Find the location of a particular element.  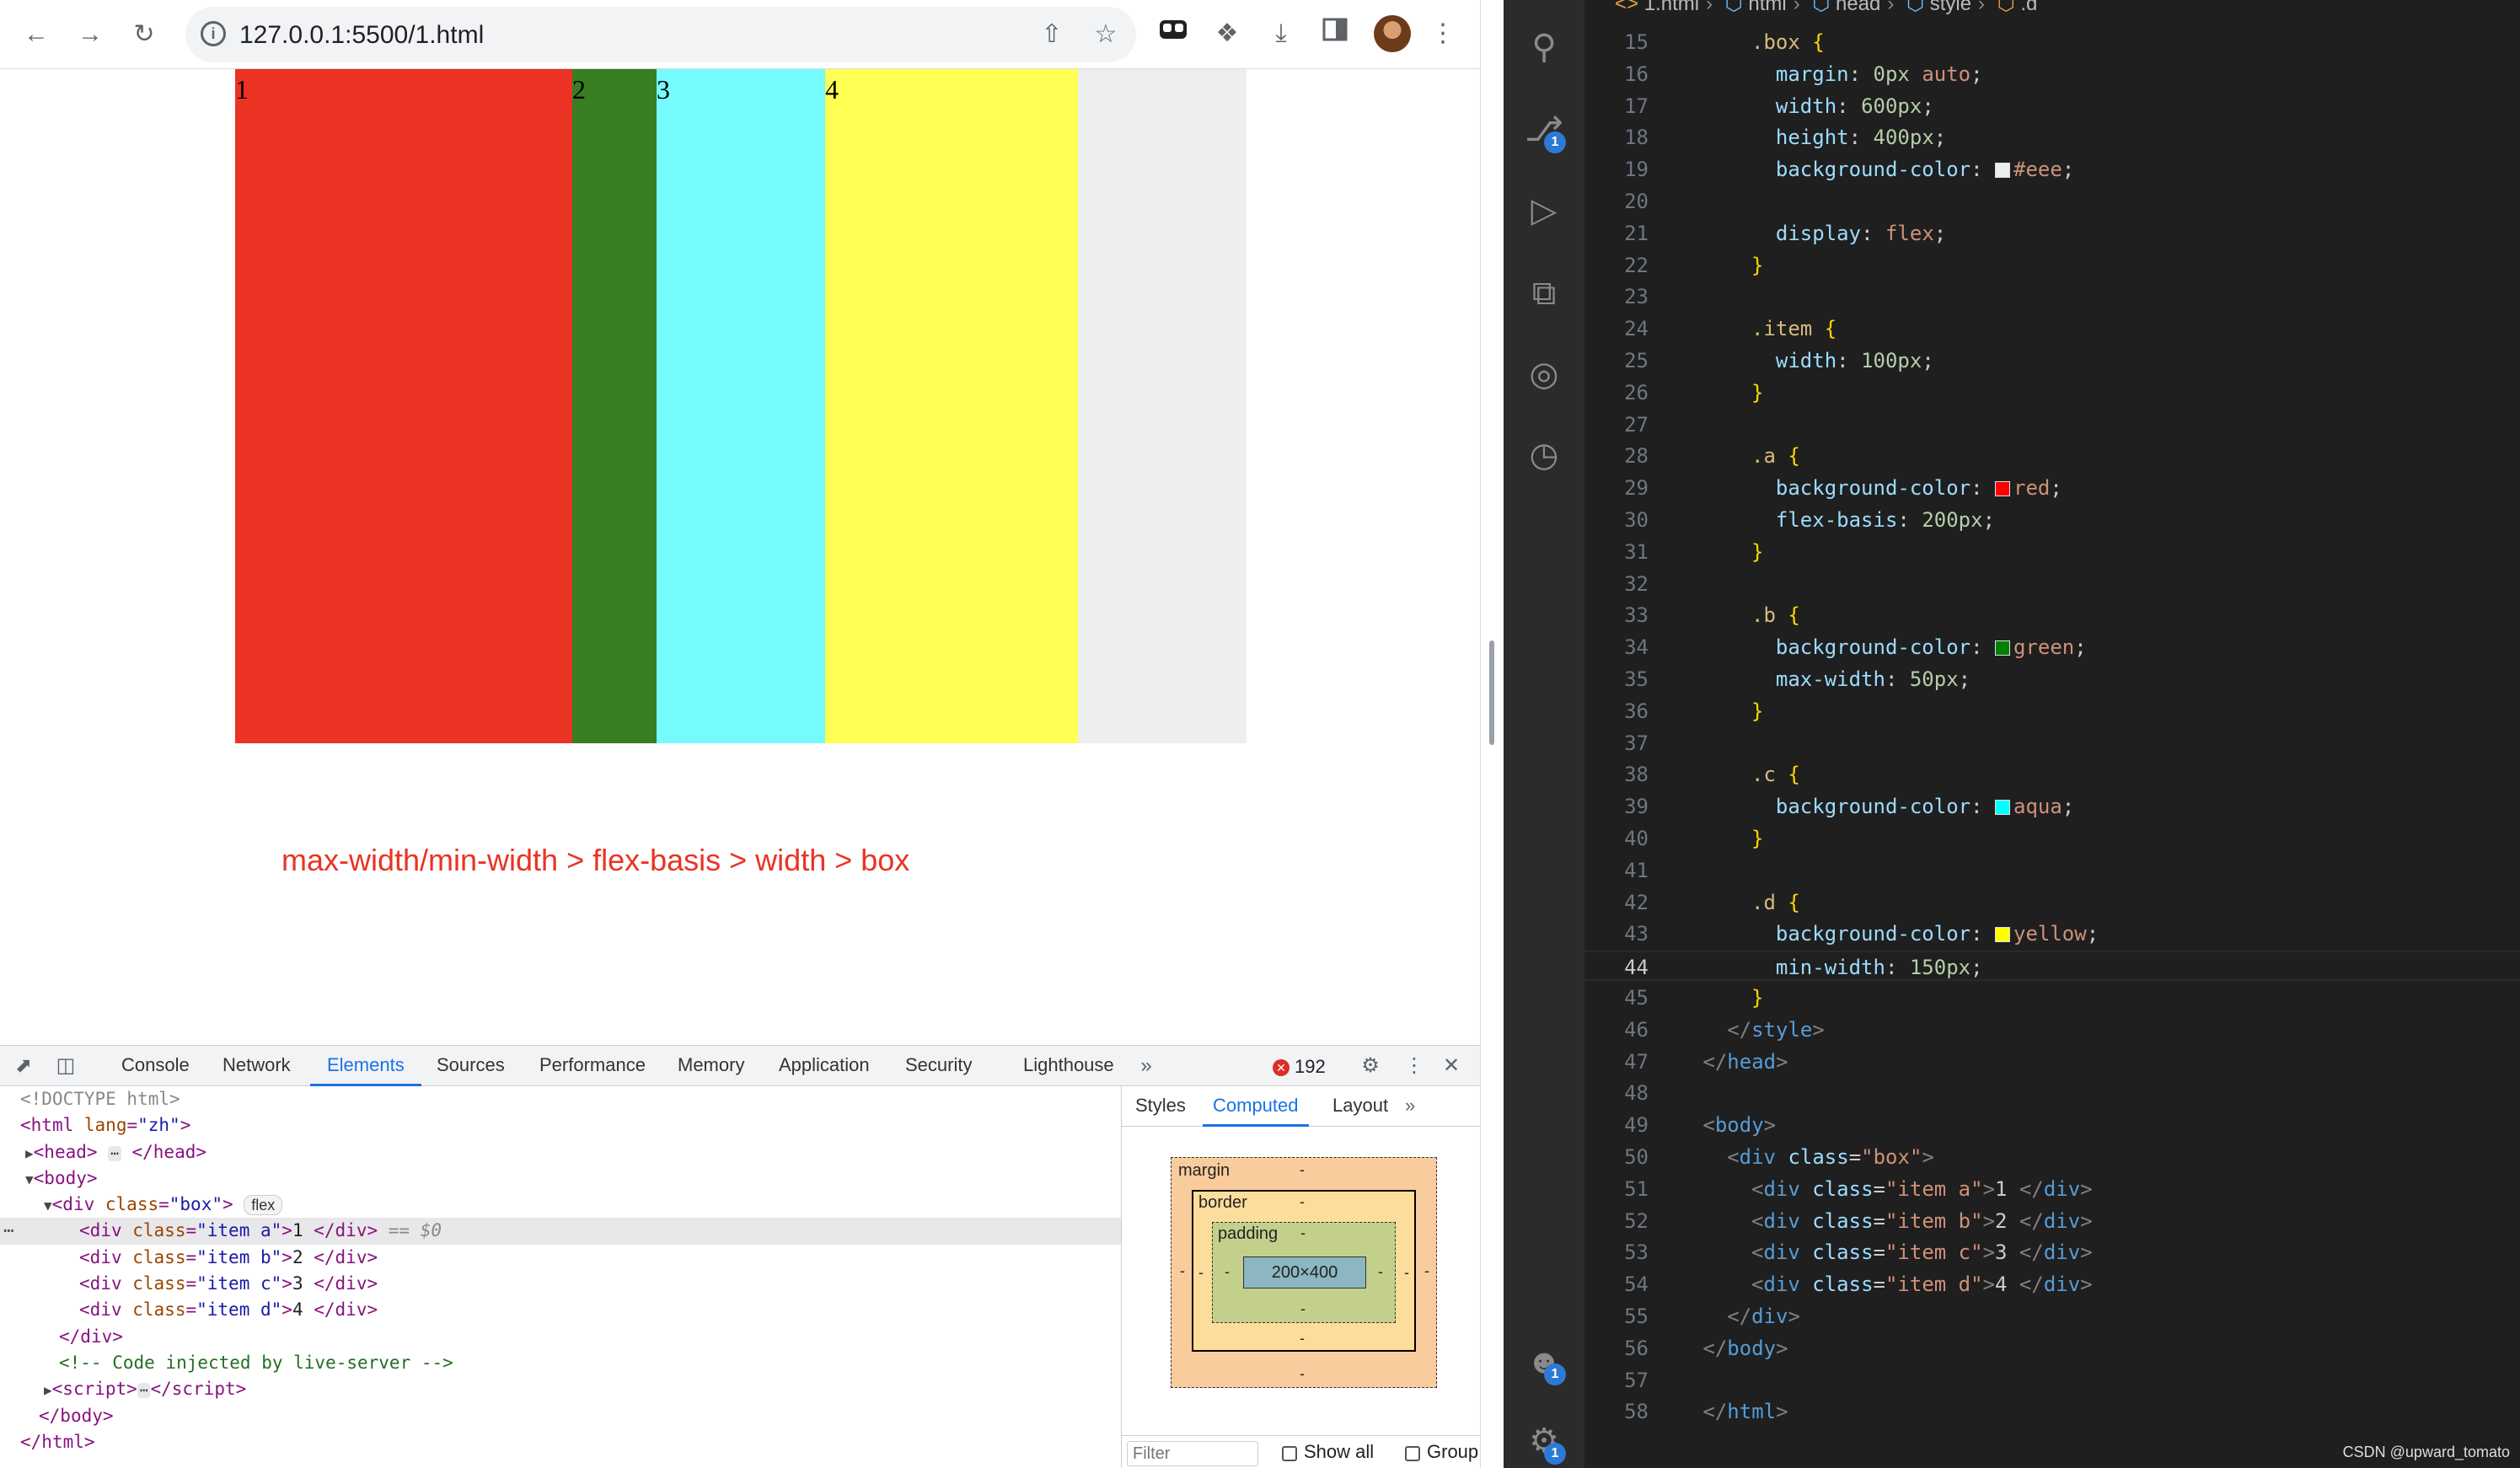

margin-top-value: - is located at coordinates (1302, 1170).